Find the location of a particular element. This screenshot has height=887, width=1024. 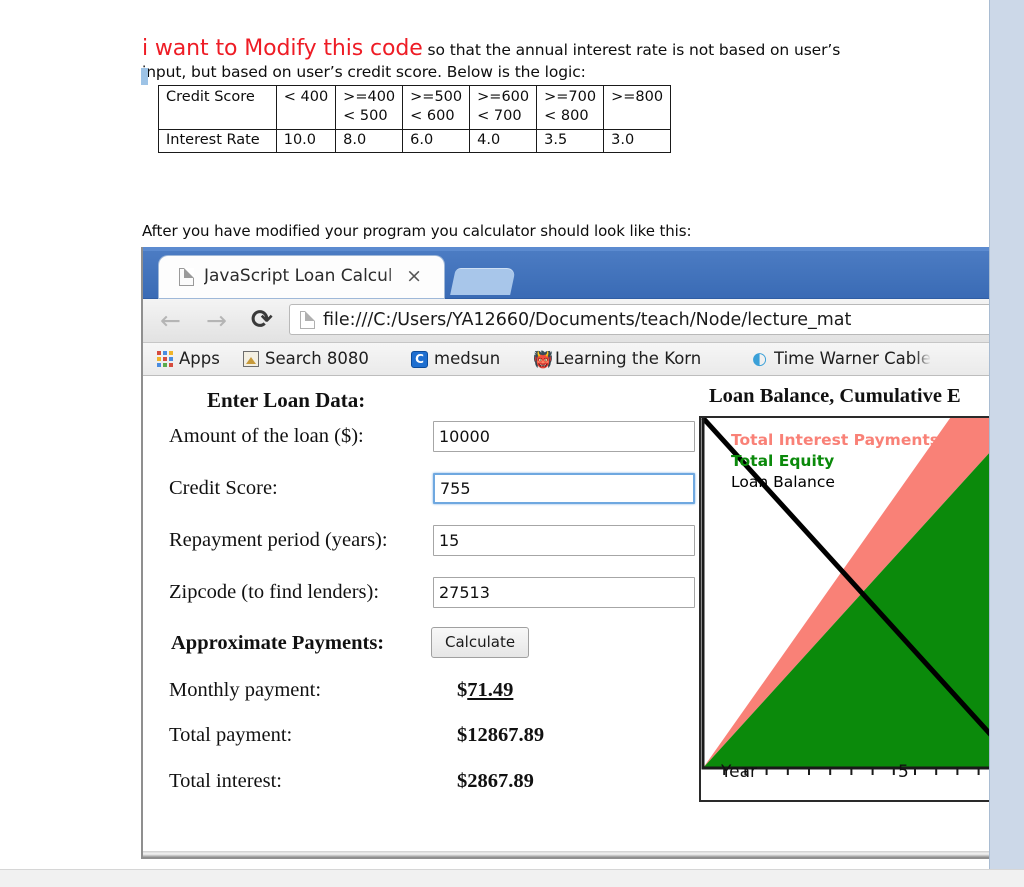

browser-window-bottom-edge is located at coordinates (566, 854).